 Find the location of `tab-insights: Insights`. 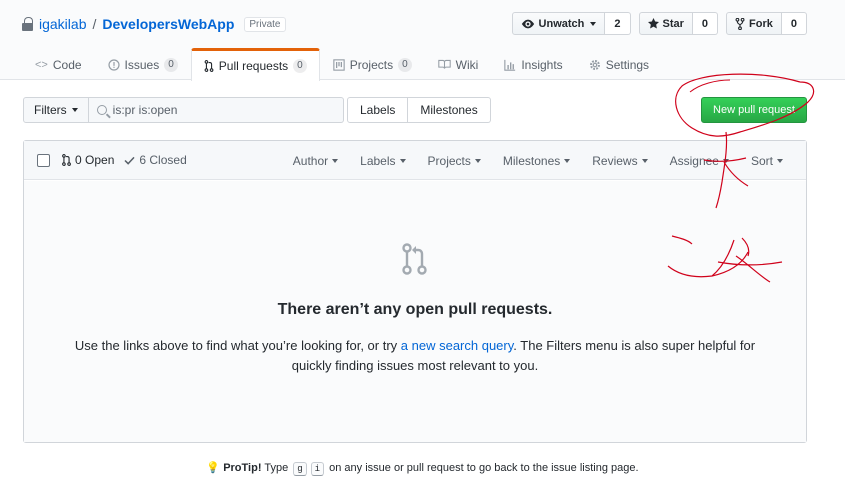

tab-insights: Insights is located at coordinates (533, 64).